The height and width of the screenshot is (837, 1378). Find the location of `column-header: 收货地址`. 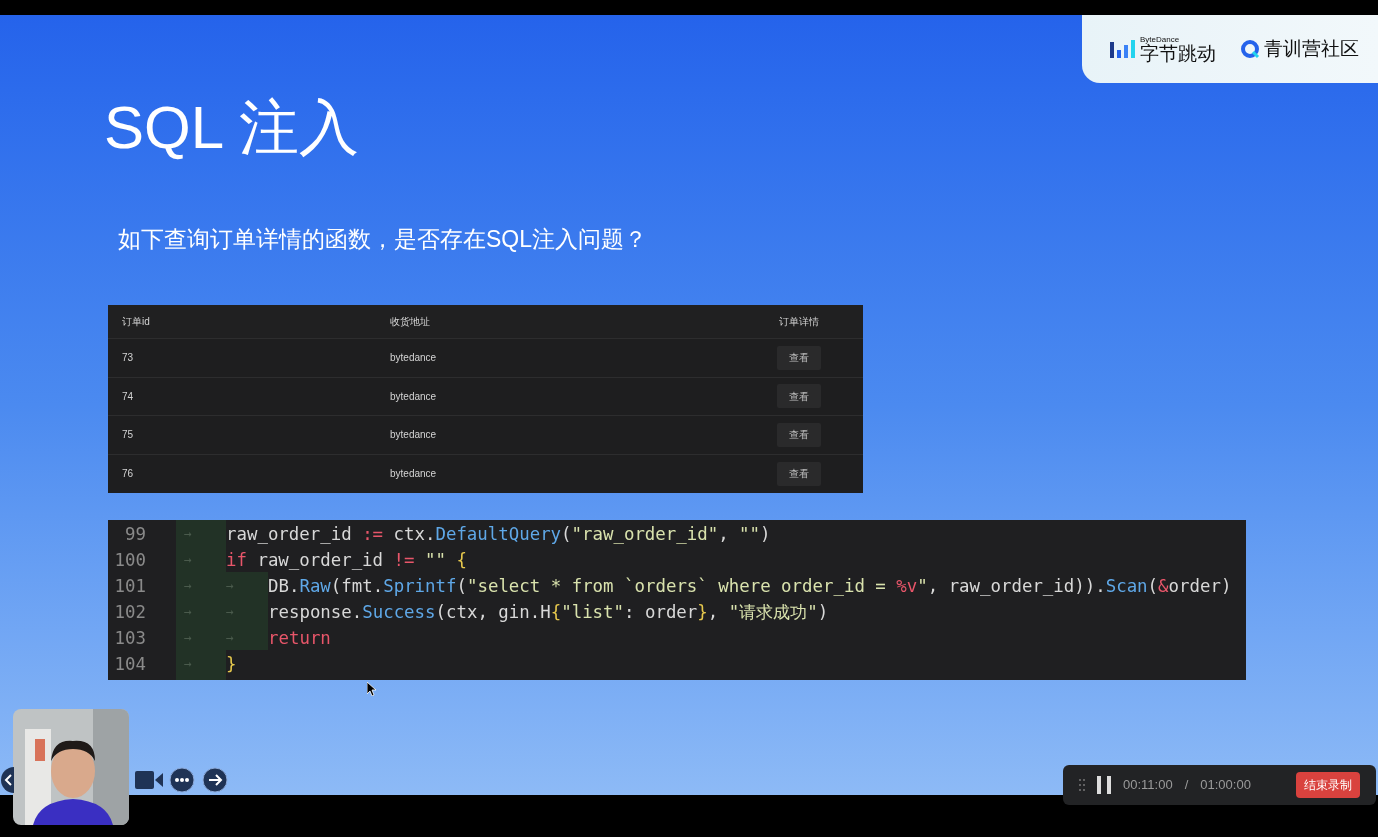

column-header: 收货地址 is located at coordinates (410, 322).